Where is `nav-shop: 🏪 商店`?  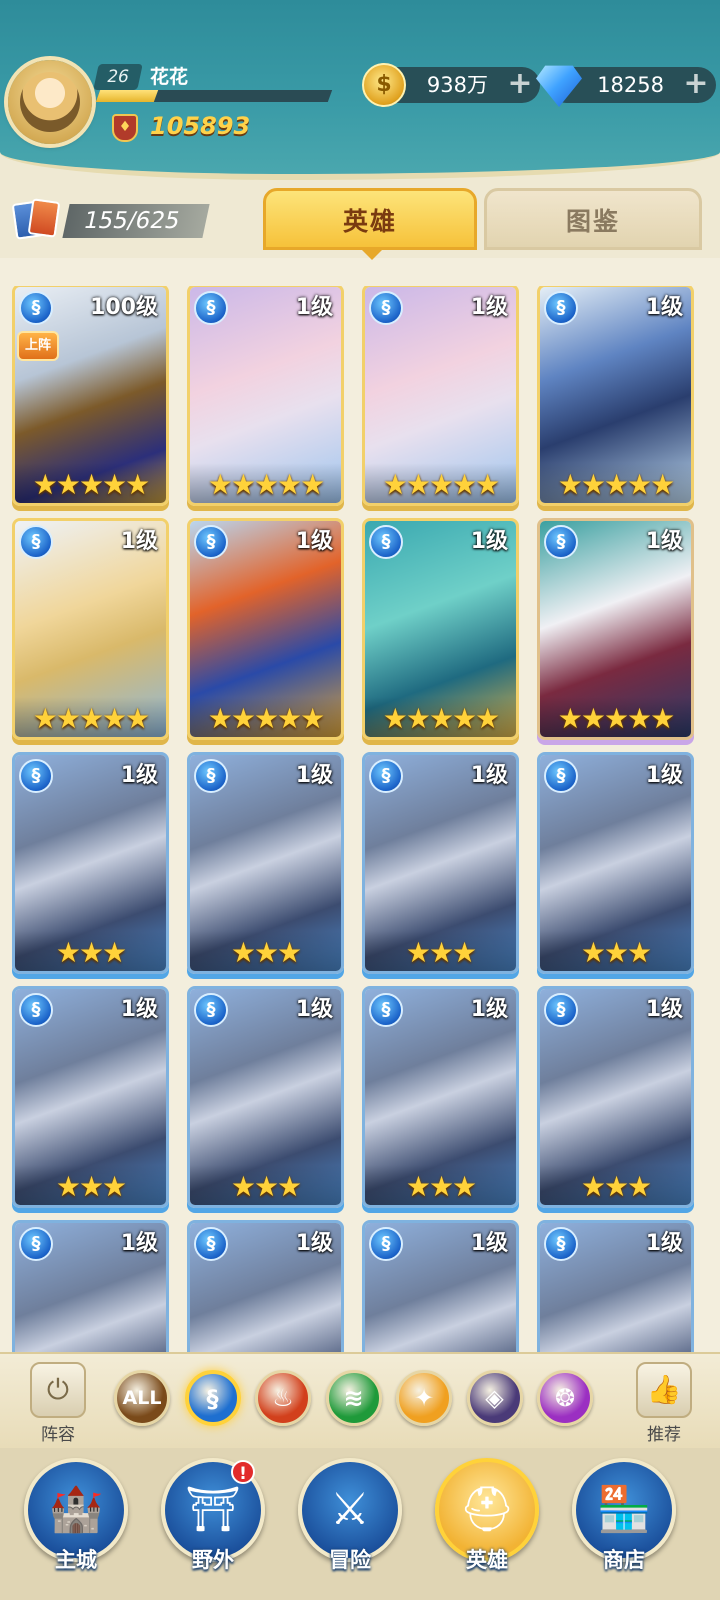
nav-shop: 🏪 商店 is located at coordinates (624, 1526).